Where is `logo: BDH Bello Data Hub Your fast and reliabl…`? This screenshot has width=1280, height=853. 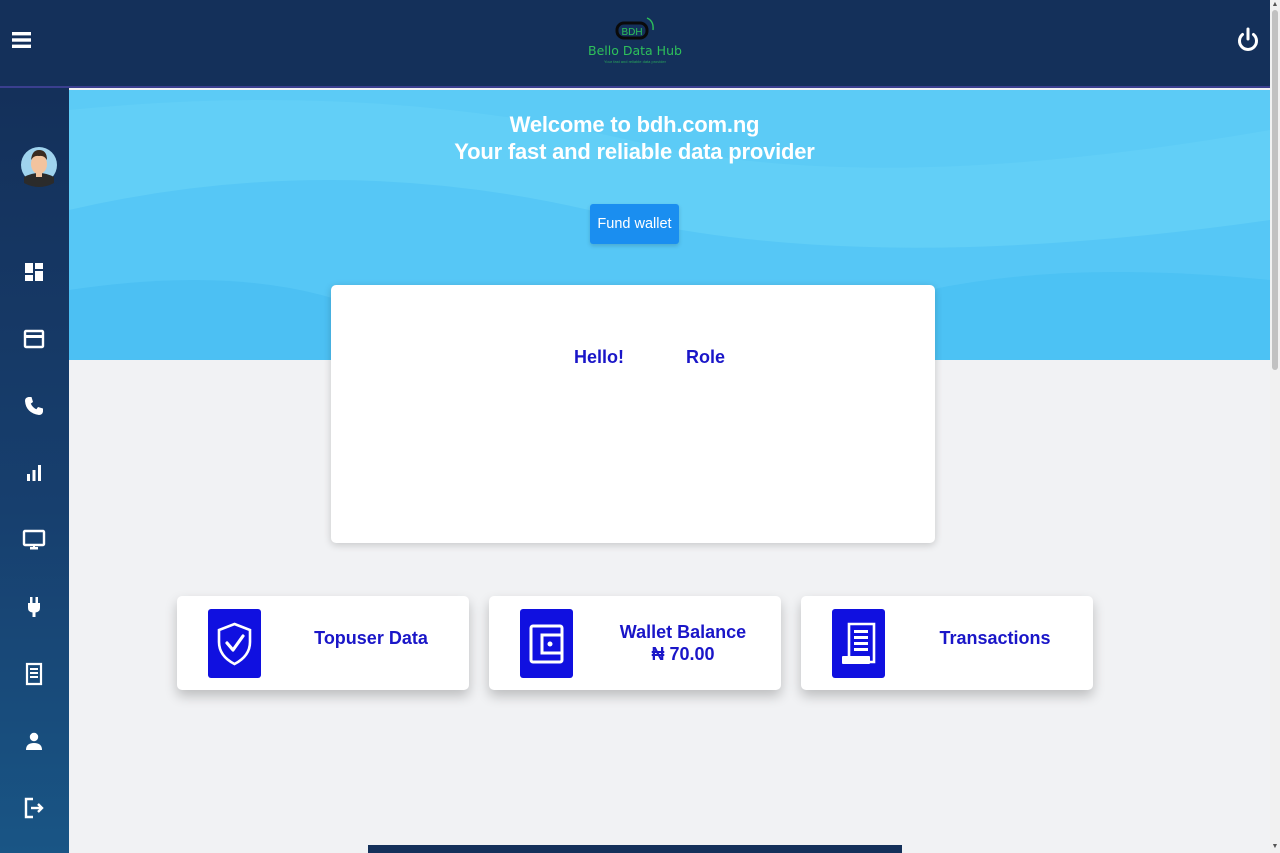
logo: BDH Bello Data Hub Your fast and reliabl… is located at coordinates (635, 39).